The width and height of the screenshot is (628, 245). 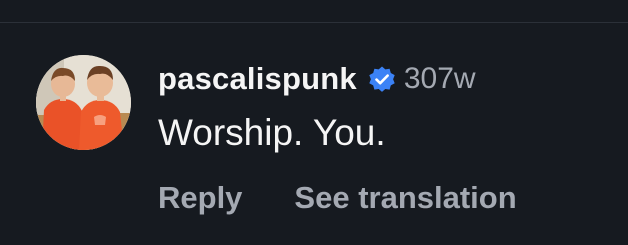 I want to click on verified-badge-icon, so click(x=382, y=80).